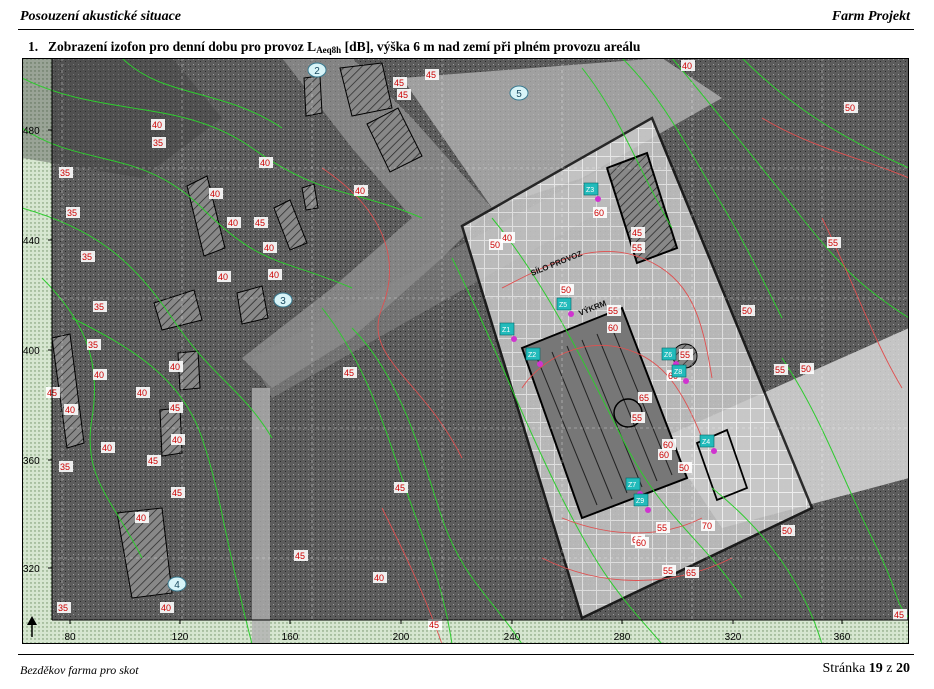 The width and height of the screenshot is (934, 689). What do you see at coordinates (31, 131) in the screenshot?
I see `y-tick-label: 480` at bounding box center [31, 131].